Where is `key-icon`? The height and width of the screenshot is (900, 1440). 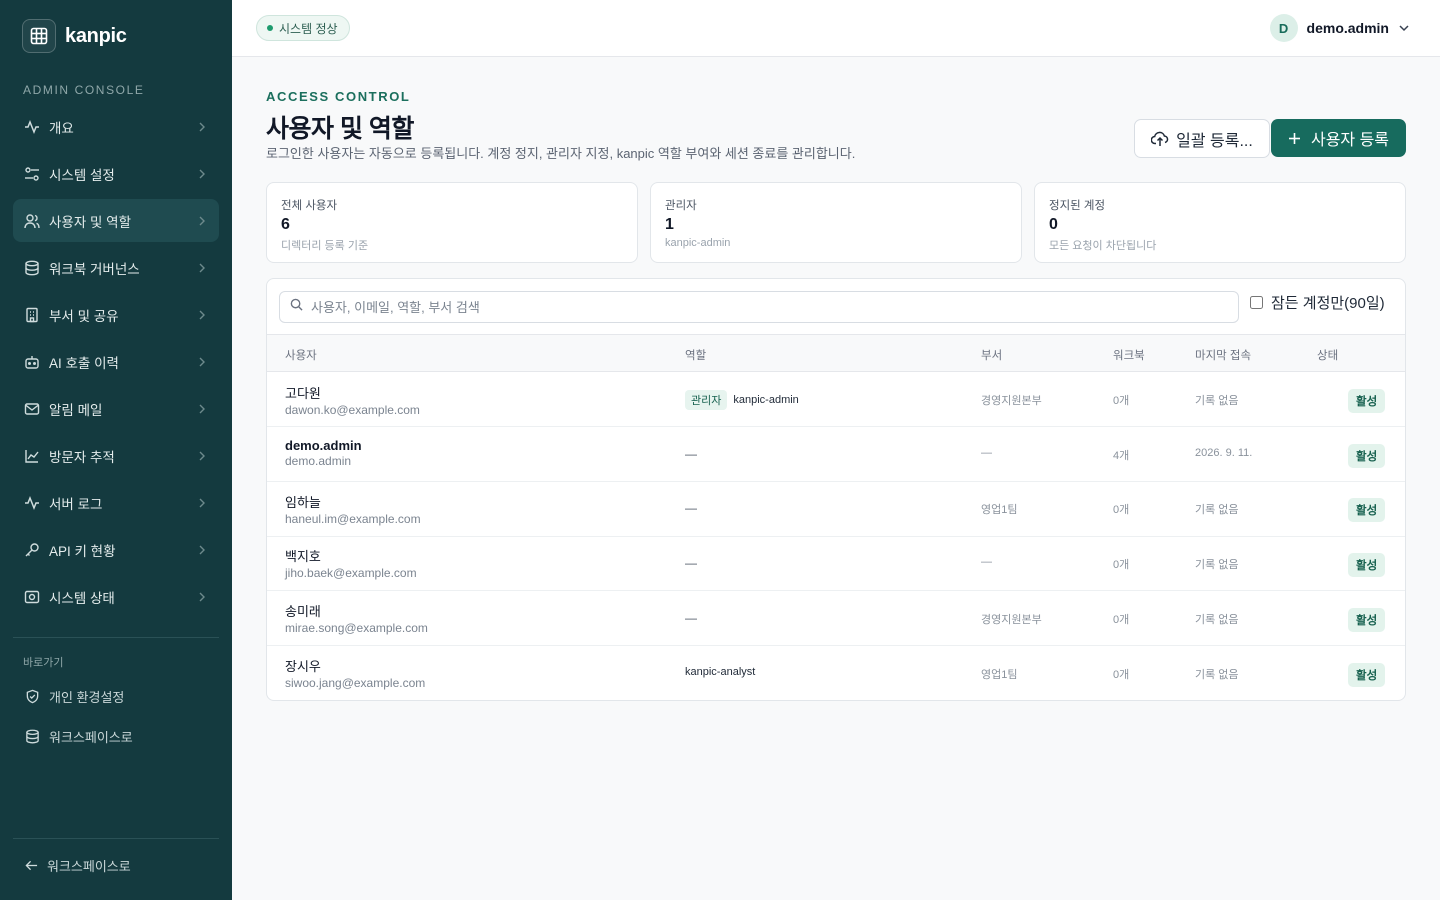 key-icon is located at coordinates (32, 550).